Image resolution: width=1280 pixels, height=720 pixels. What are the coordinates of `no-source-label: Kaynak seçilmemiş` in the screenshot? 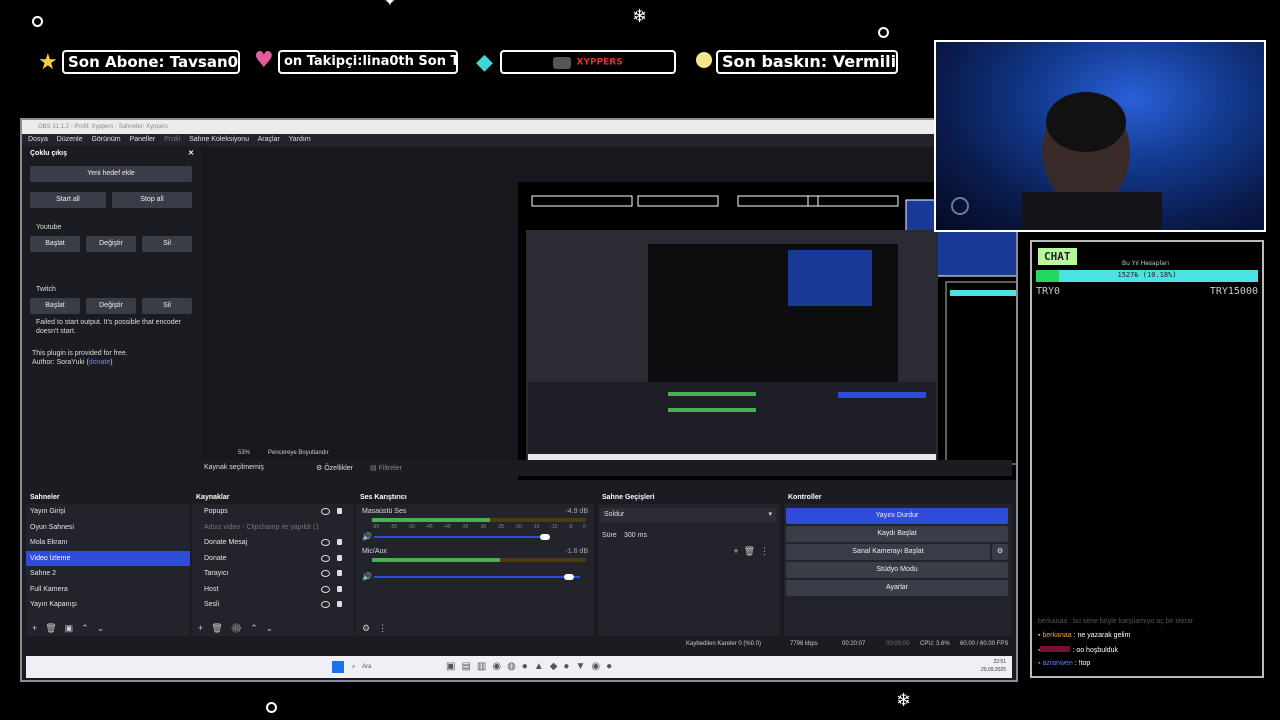 It's located at (234, 467).